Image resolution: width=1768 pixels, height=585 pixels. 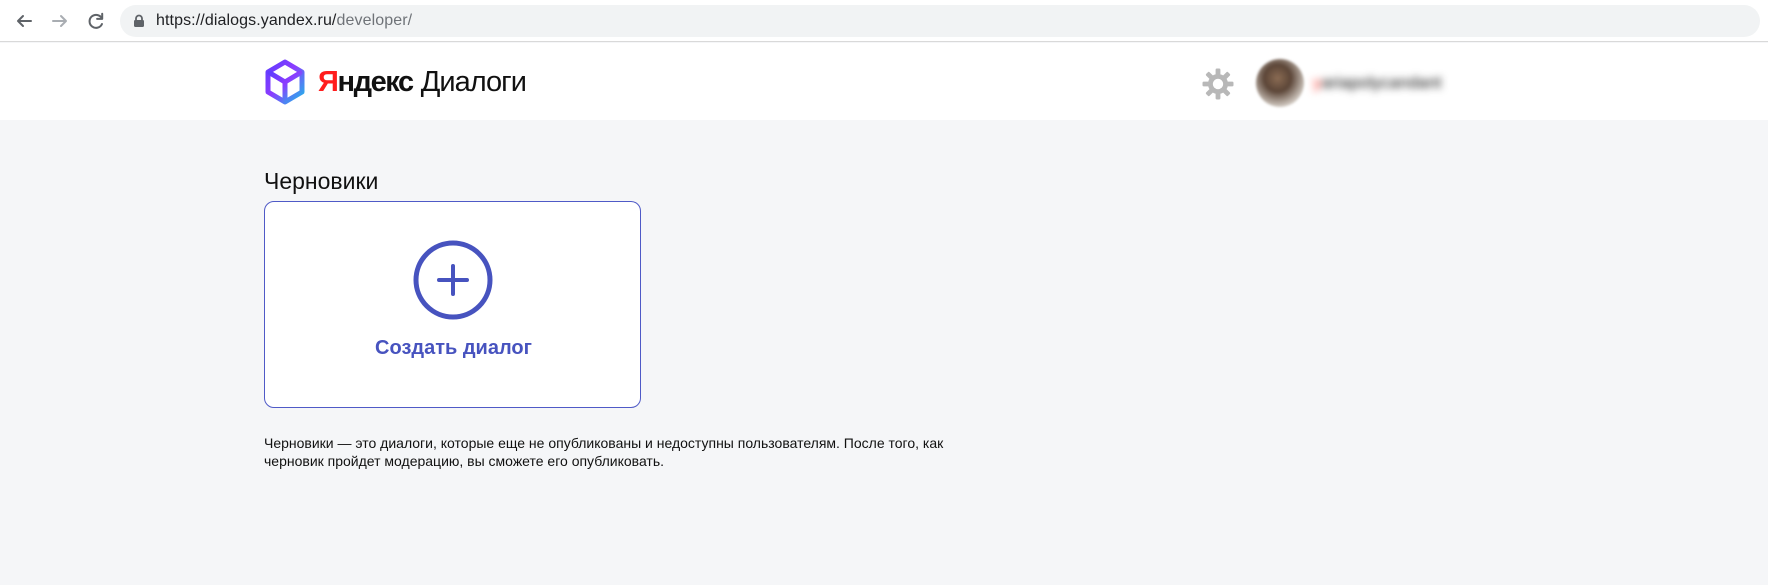 I want to click on lock-icon, so click(x=139, y=21).